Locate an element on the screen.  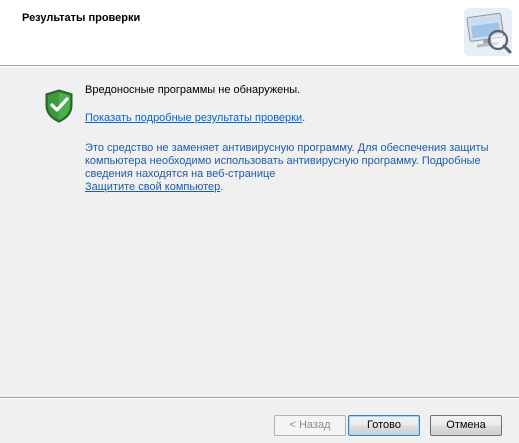
computer-scan-icon is located at coordinates (488, 32).